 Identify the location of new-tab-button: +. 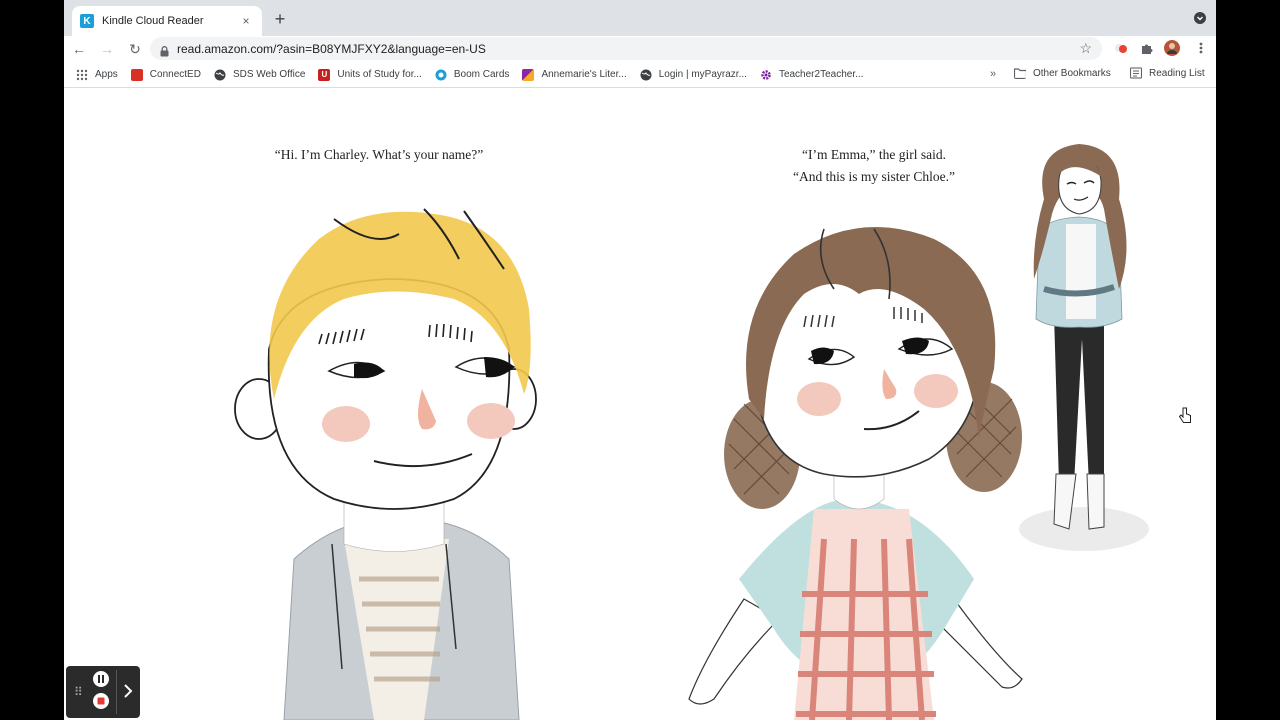
(280, 19).